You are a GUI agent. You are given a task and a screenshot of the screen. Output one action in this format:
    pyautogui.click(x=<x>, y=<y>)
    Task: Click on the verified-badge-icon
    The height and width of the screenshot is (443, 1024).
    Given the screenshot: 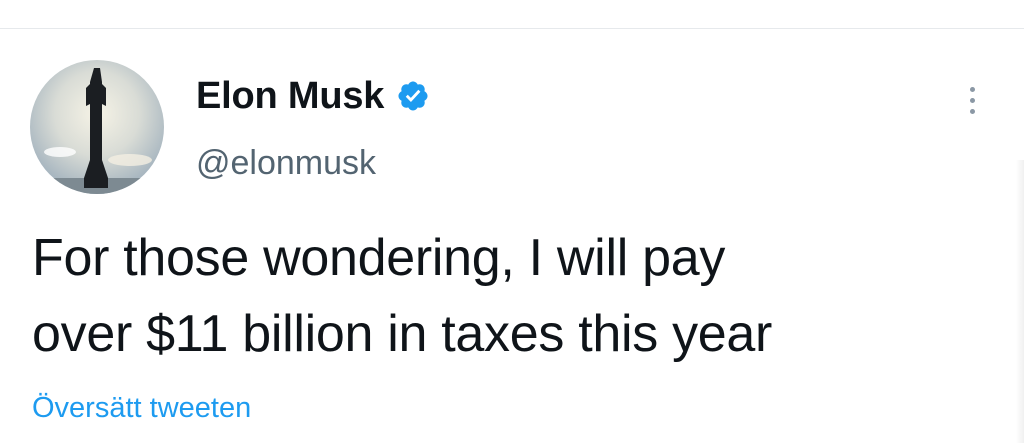 What is the action you would take?
    pyautogui.click(x=413, y=96)
    